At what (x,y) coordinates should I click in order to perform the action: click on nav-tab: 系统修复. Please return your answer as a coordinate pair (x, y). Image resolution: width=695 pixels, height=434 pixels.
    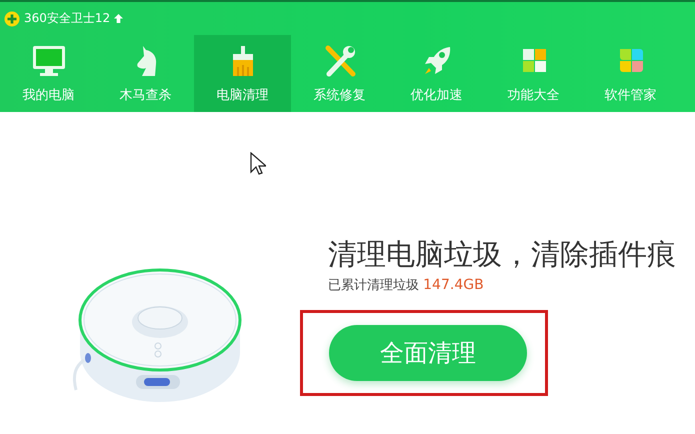
    Looking at the image, I should click on (339, 73).